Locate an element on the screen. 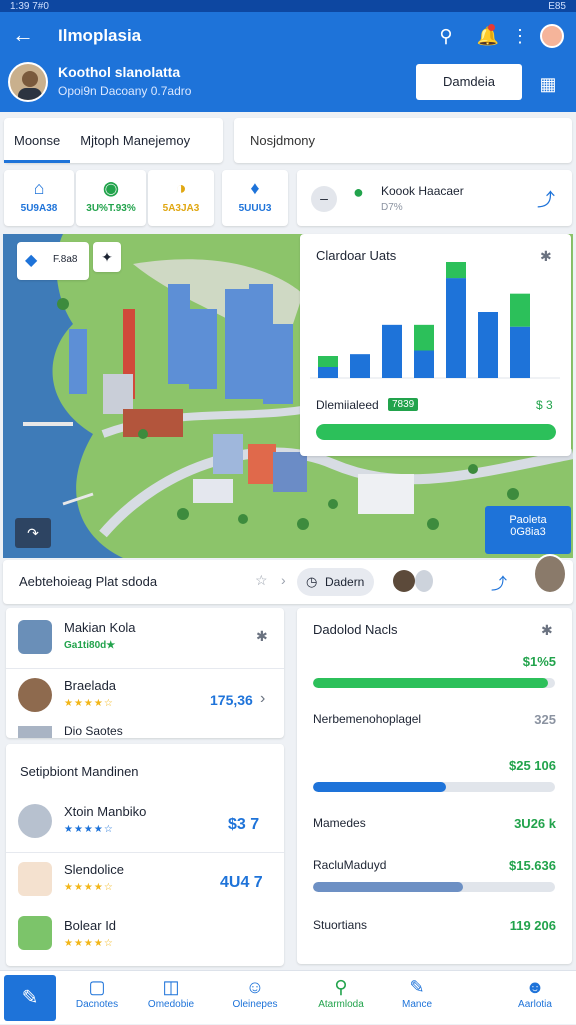  avatar-more is located at coordinates (424, 581).